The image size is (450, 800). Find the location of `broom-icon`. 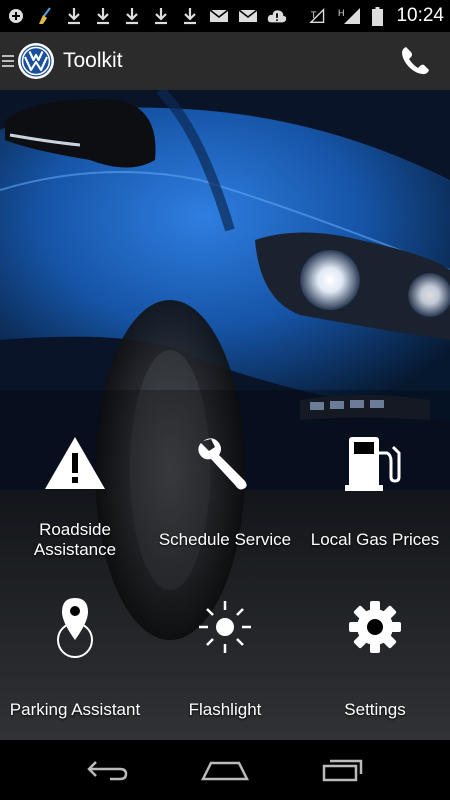

broom-icon is located at coordinates (45, 16).